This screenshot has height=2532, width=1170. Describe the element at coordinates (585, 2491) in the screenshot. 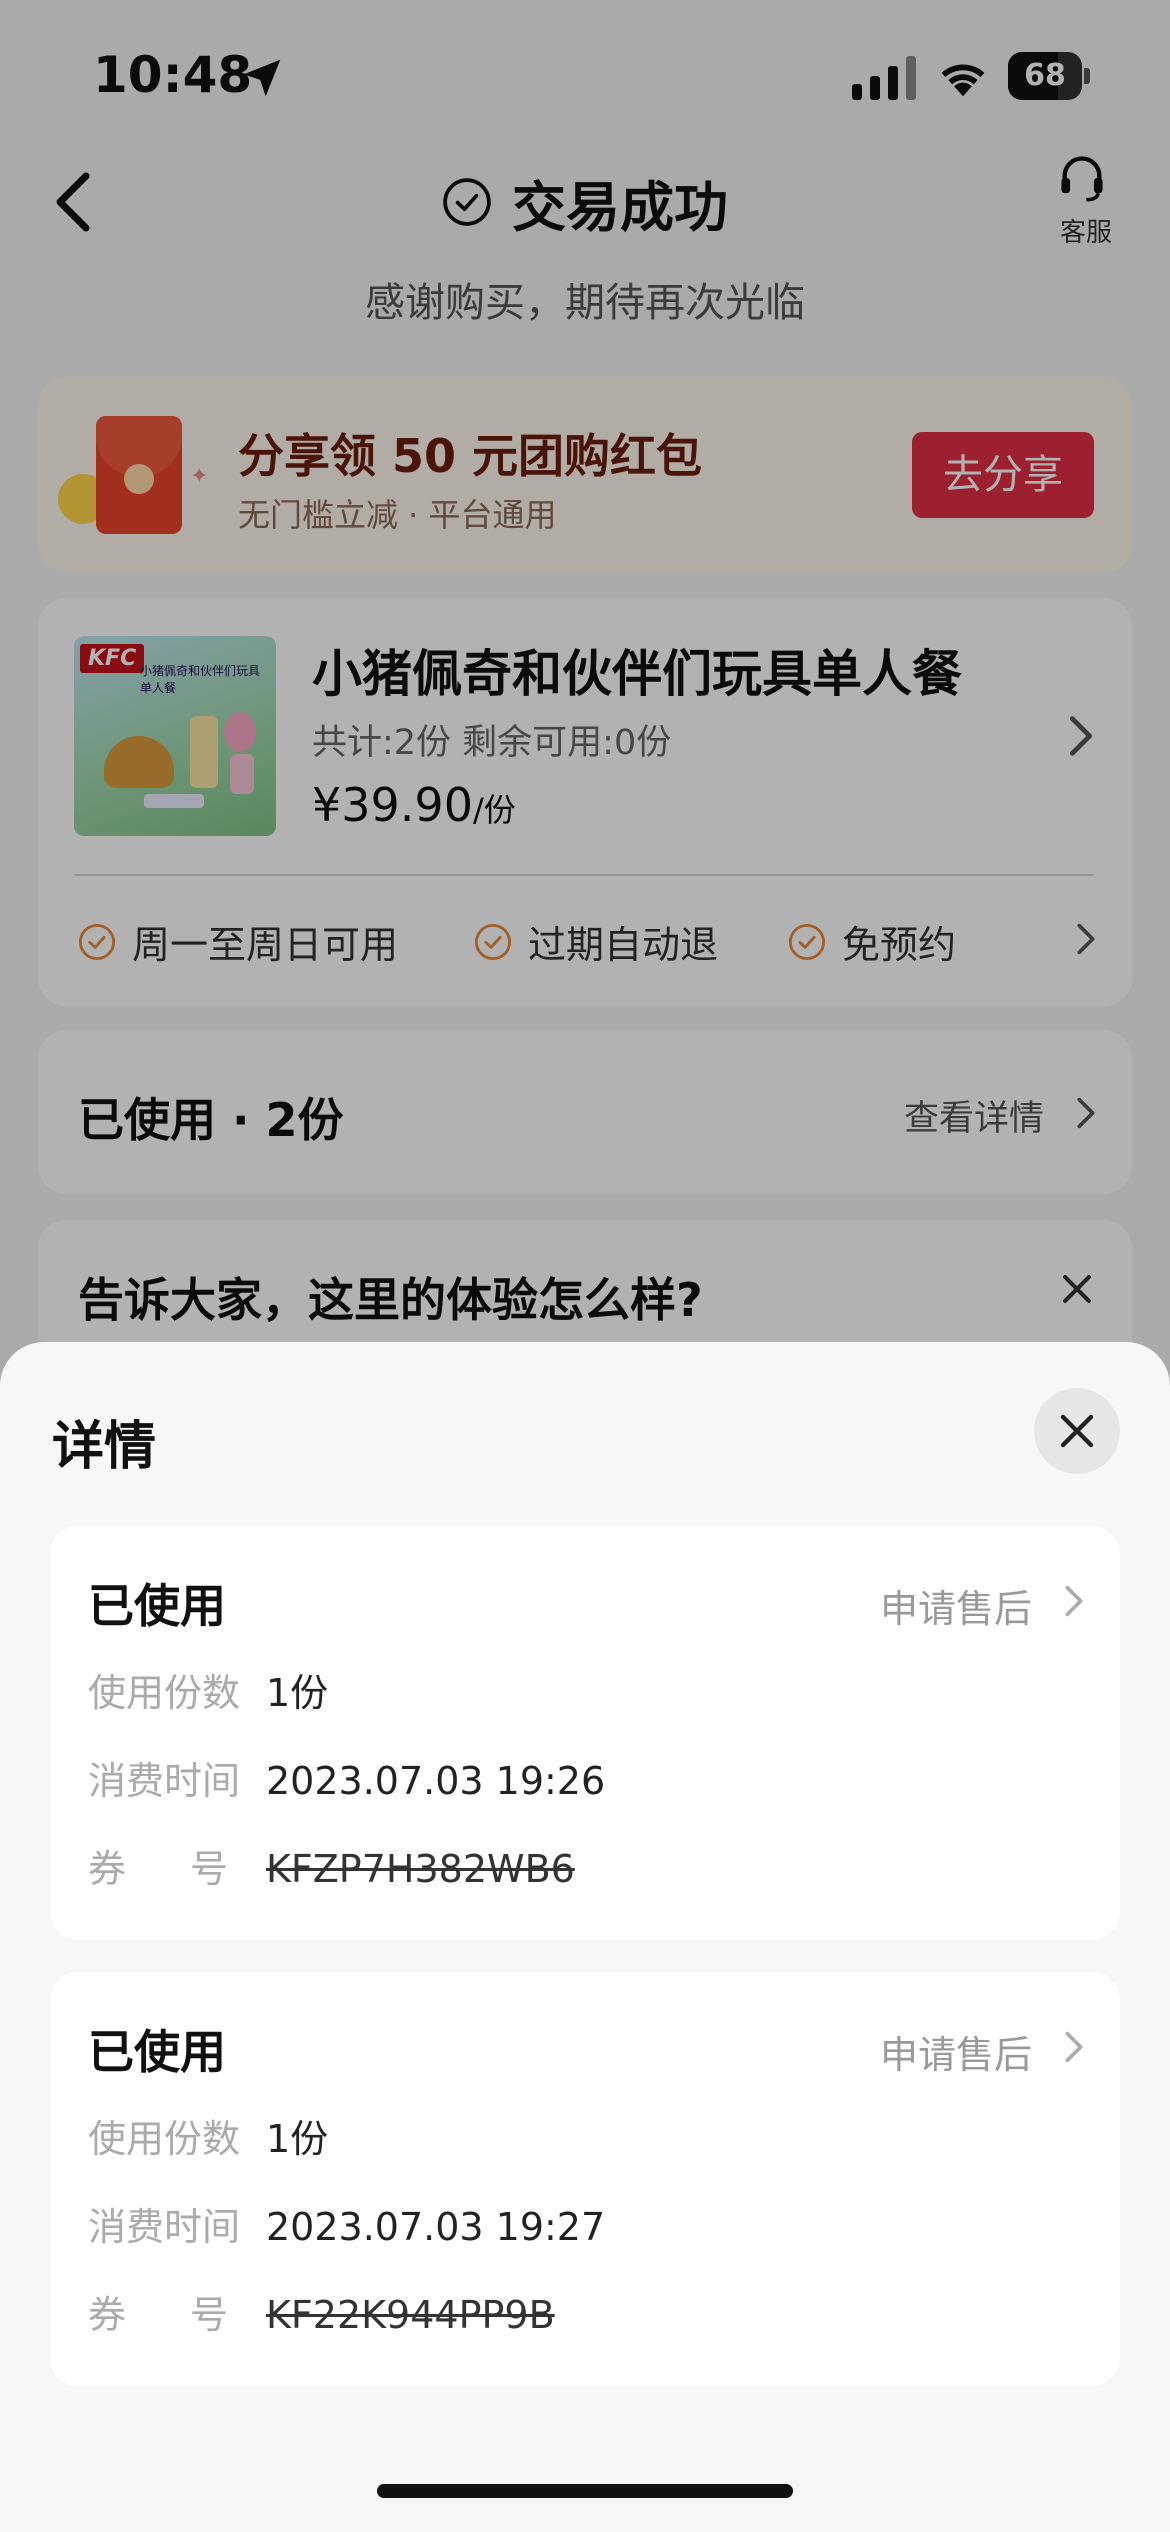

I see `home-indicator` at that location.